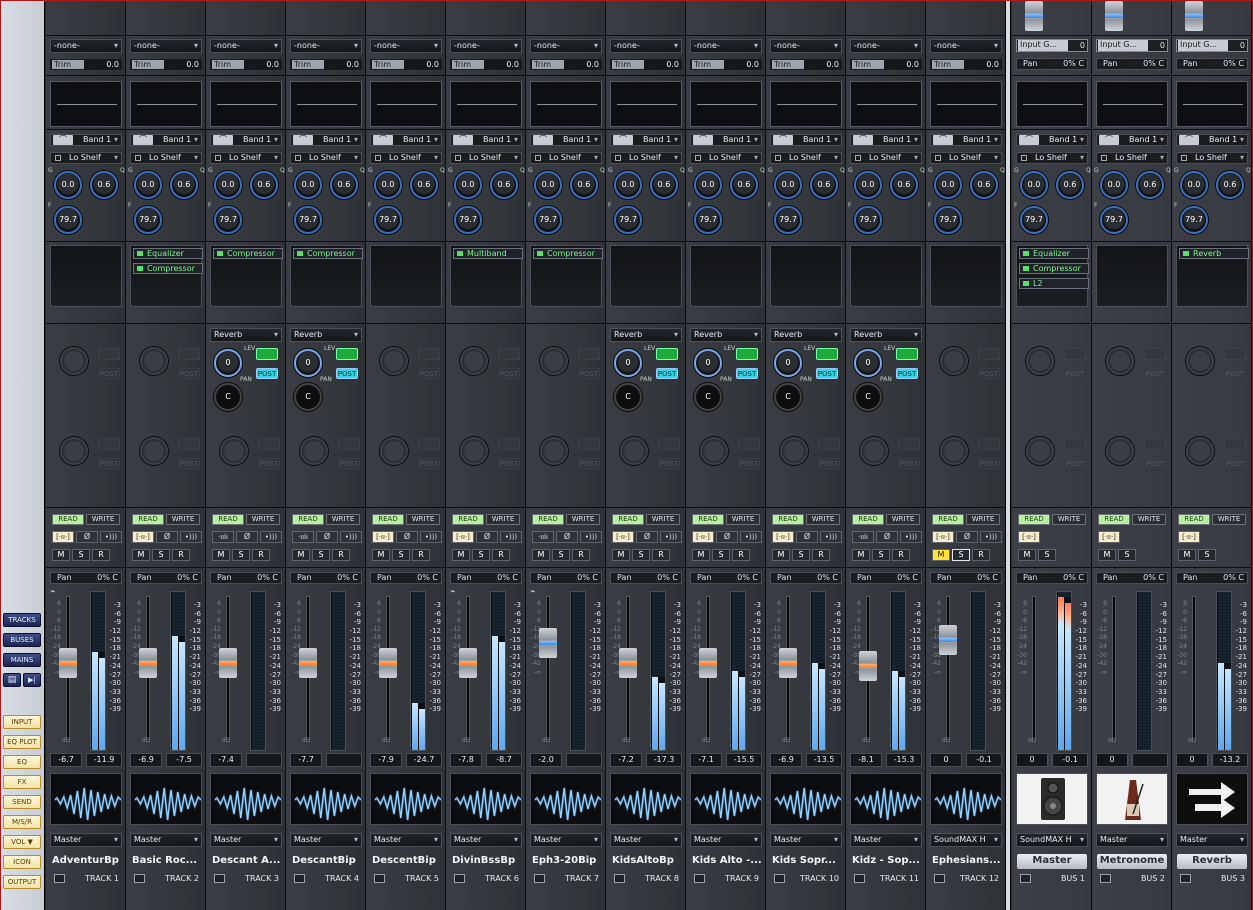 The image size is (1253, 910). I want to click on record-arm-button: ·ıılı, so click(303, 537).